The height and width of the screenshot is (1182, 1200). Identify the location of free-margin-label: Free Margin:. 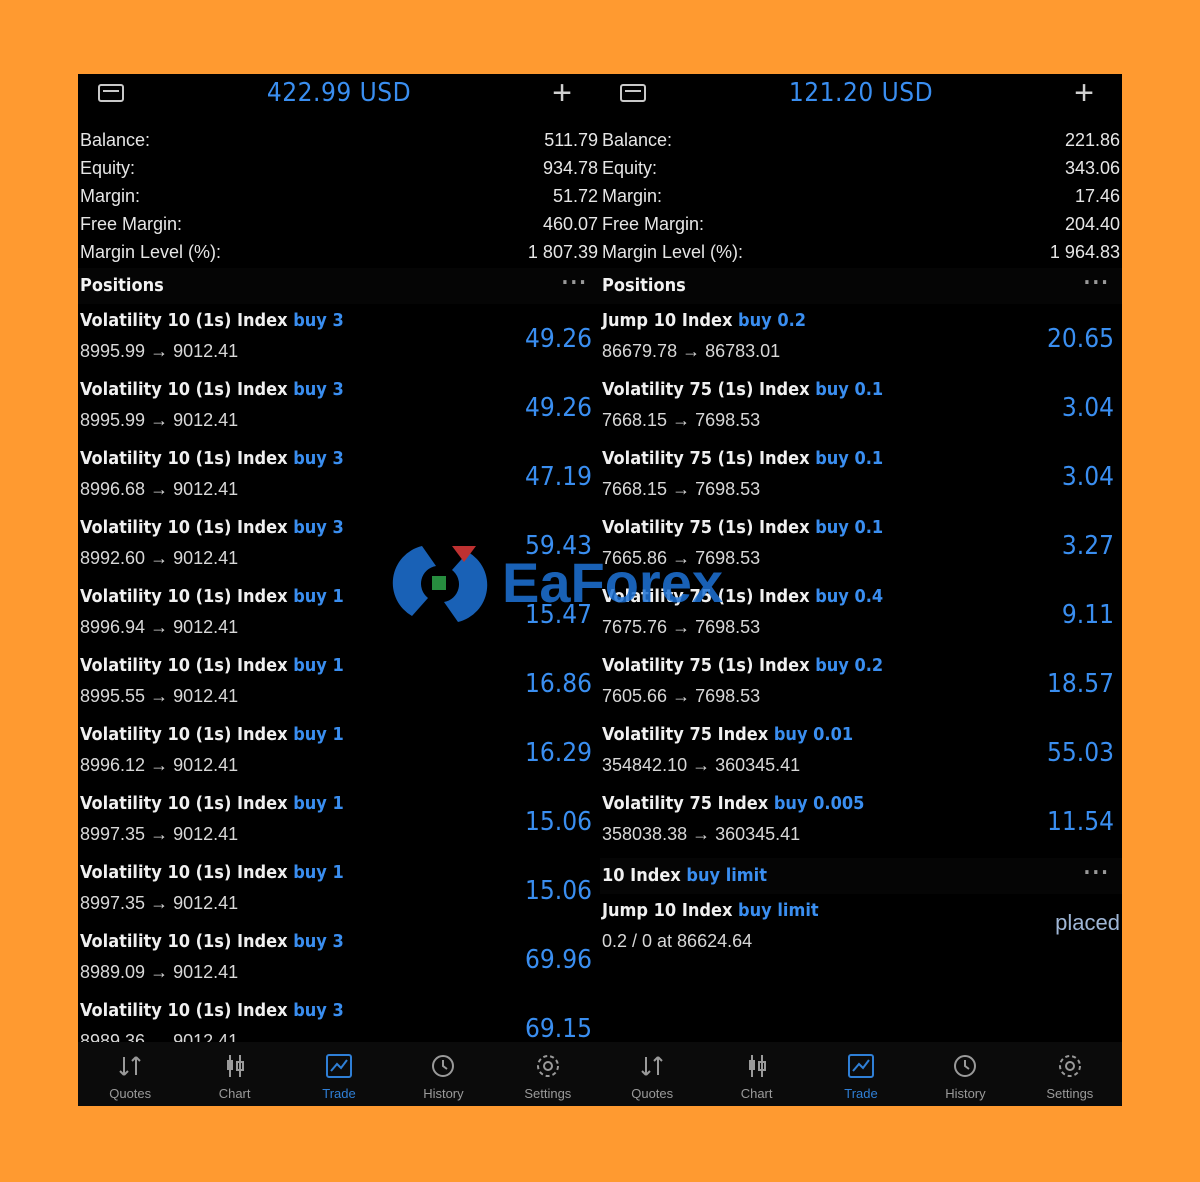
(131, 224).